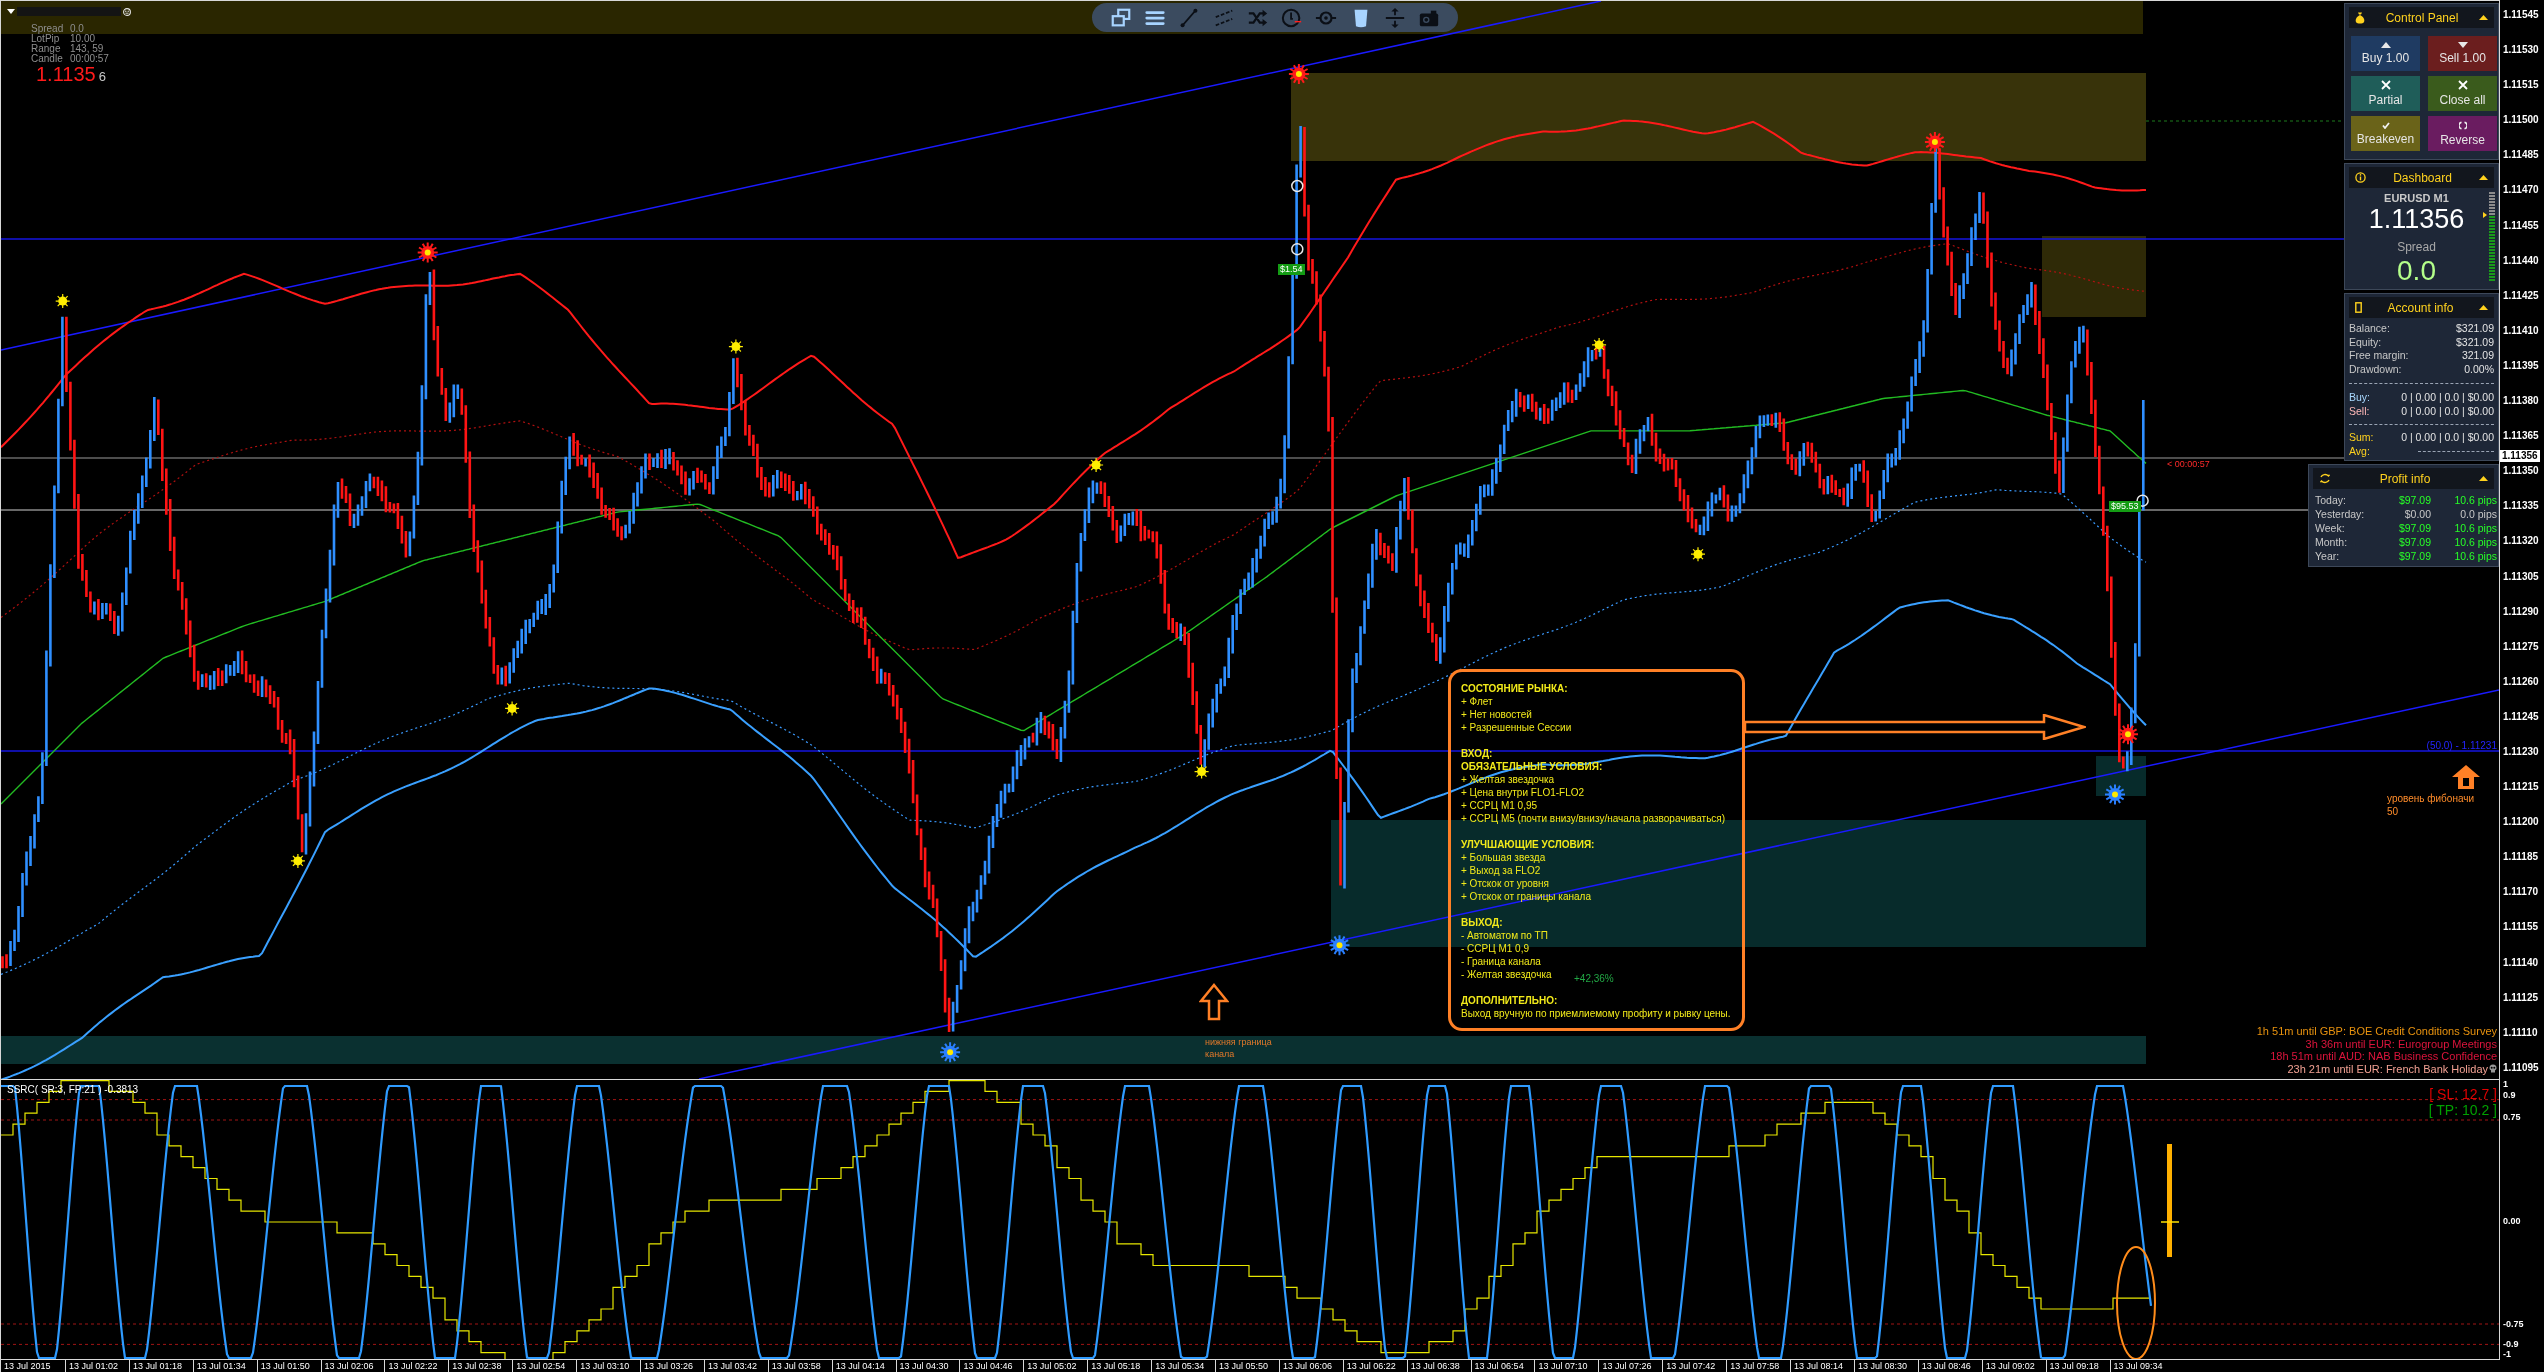 The image size is (2544, 1372). Describe the element at coordinates (2521, 927) in the screenshot. I see `price-label: 1.11155` at that location.